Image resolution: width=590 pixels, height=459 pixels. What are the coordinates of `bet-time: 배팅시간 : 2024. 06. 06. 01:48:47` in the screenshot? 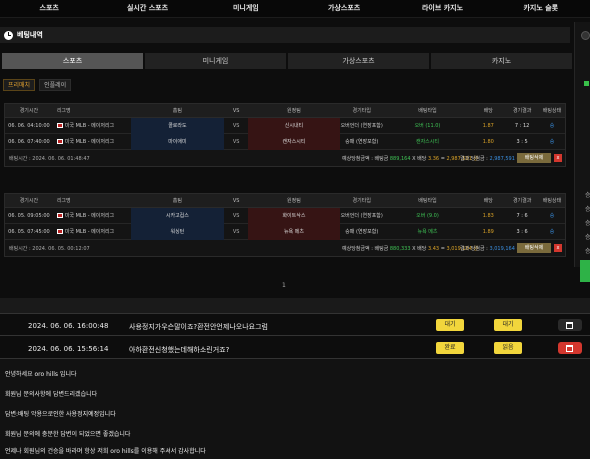 It's located at (49, 159).